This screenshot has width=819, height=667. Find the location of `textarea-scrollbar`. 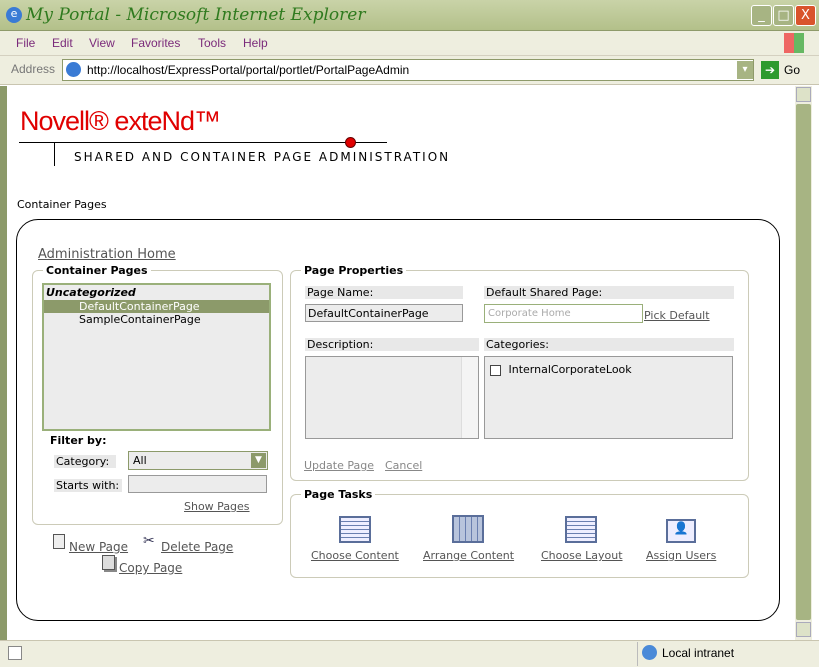

textarea-scrollbar is located at coordinates (469, 397).